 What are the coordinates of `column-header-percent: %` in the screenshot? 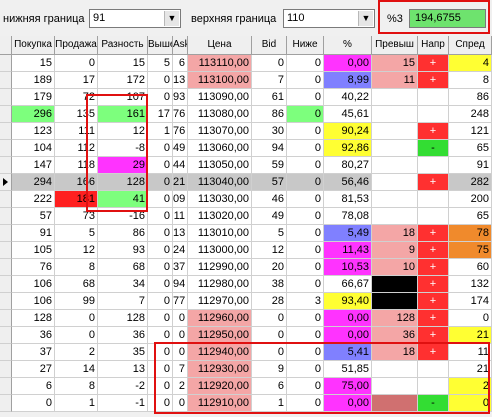 It's located at (348, 45).